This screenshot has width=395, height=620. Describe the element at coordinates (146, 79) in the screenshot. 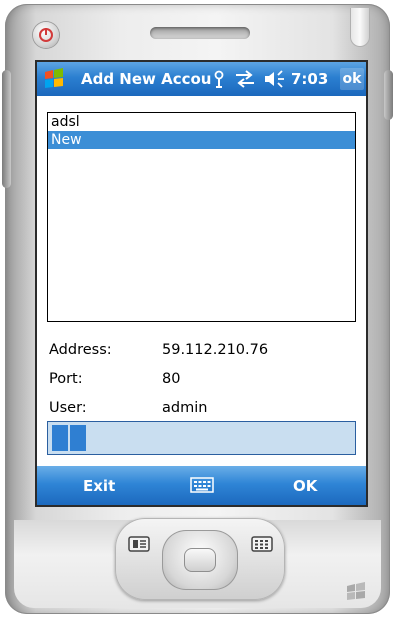

I see `window-title: Add New Accou` at that location.